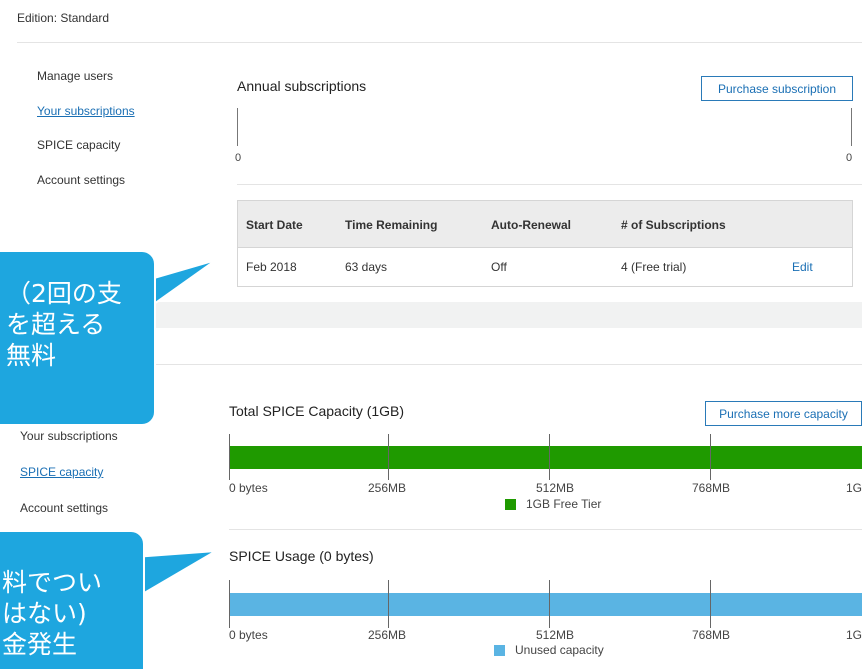 Image resolution: width=862 pixels, height=669 pixels. Describe the element at coordinates (75, 76) in the screenshot. I see `nav-manage-users: Manage users` at that location.